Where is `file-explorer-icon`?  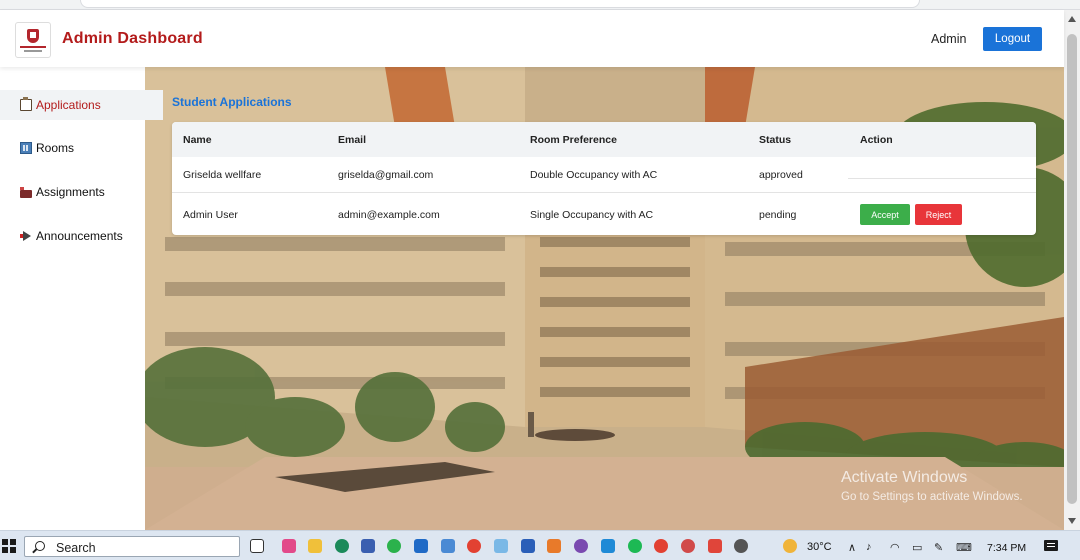 file-explorer-icon is located at coordinates (315, 546).